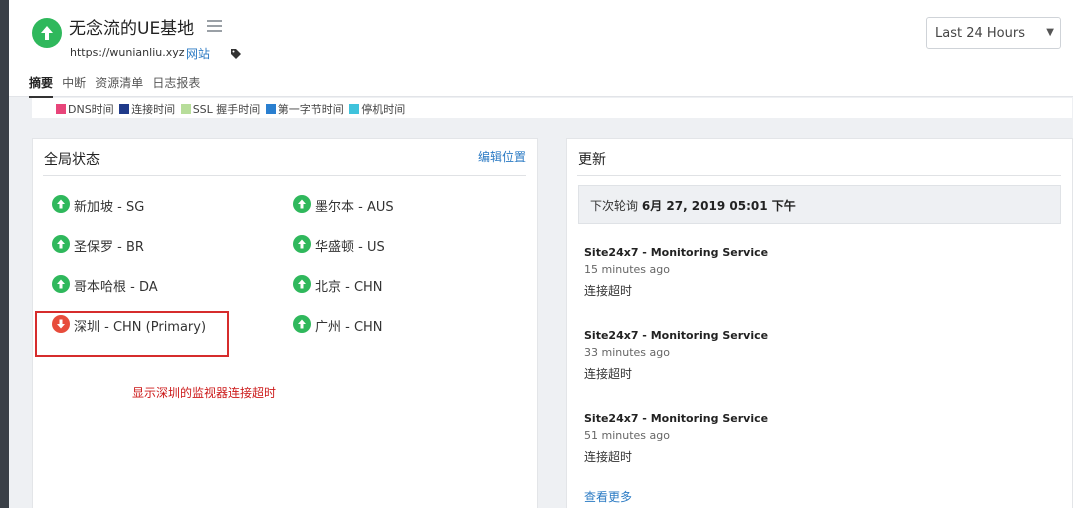 Image resolution: width=1073 pixels, height=508 pixels. What do you see at coordinates (377, 109) in the screenshot?
I see `legend-item: 停机时间` at bounding box center [377, 109].